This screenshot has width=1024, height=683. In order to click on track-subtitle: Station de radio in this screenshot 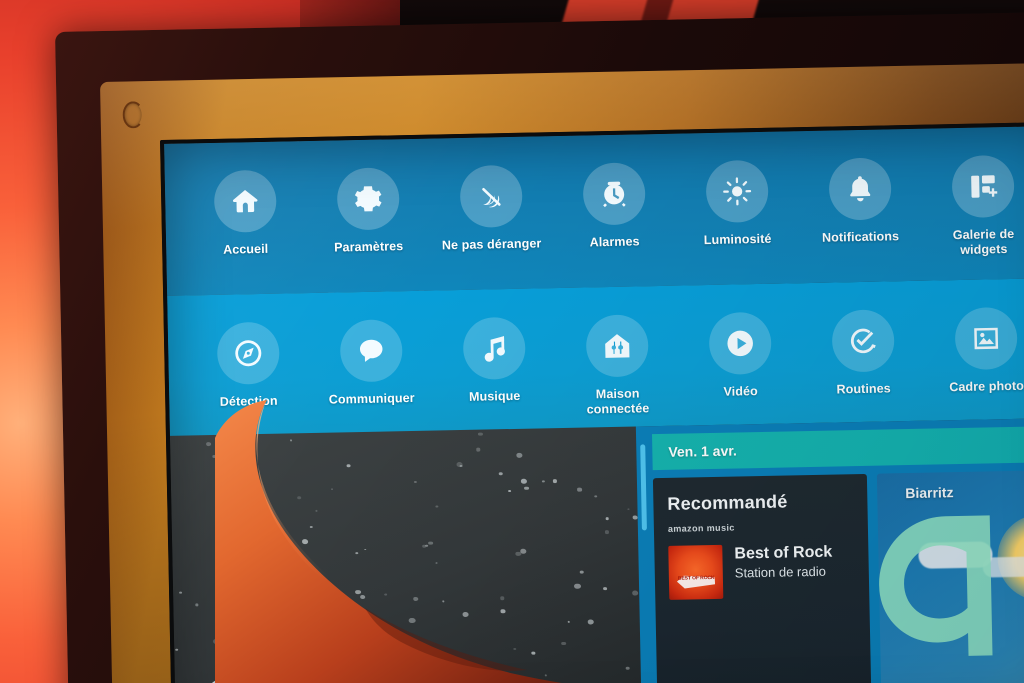, I will do `click(780, 572)`.